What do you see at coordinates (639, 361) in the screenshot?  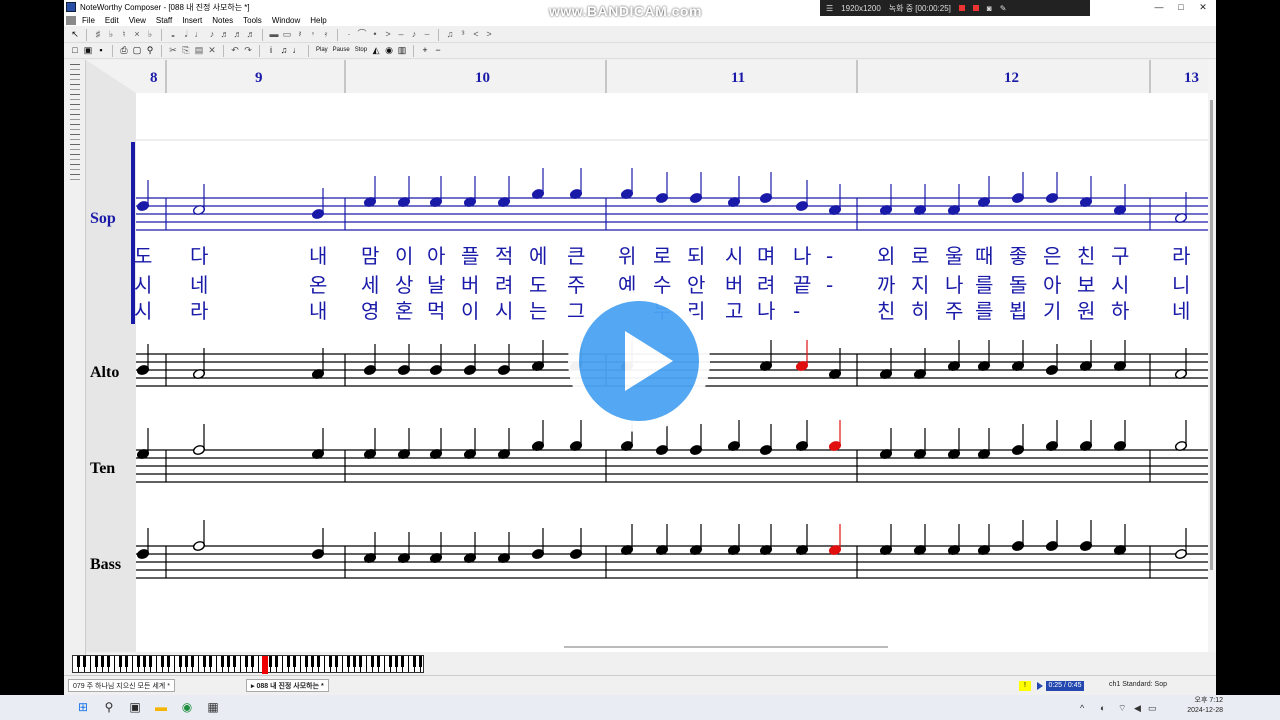 I see `video-play-button` at bounding box center [639, 361].